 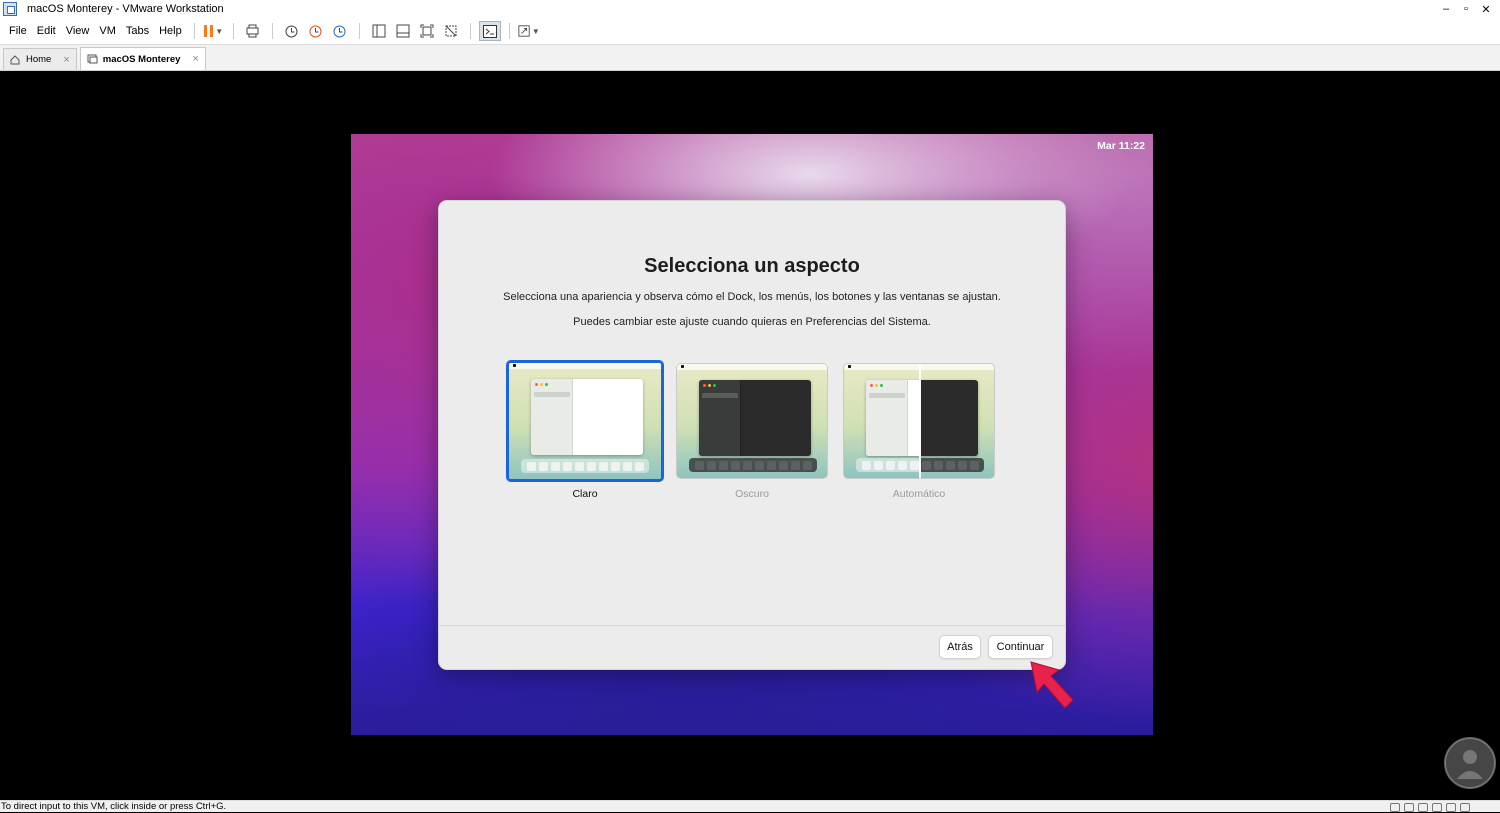 What do you see at coordinates (1423, 807) in the screenshot?
I see `network-adapter-icon` at bounding box center [1423, 807].